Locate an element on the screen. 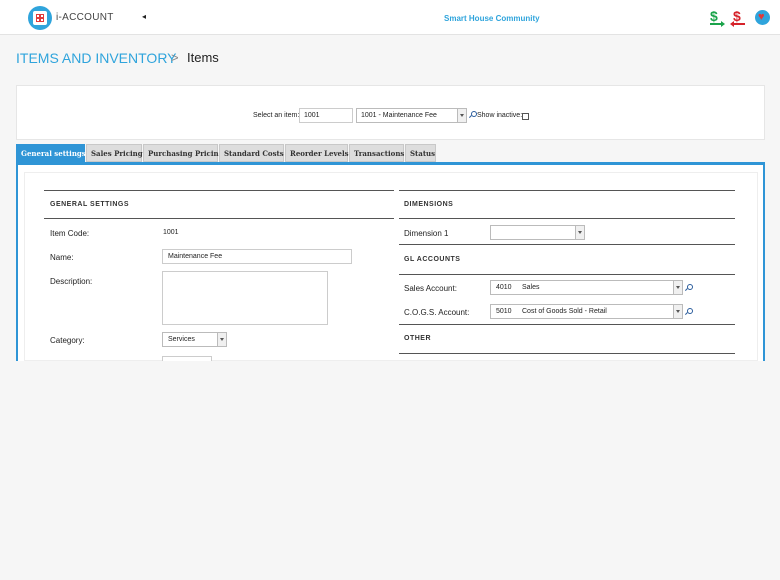 The image size is (780, 580). dimension-1-label: Dimension 1 is located at coordinates (426, 233).